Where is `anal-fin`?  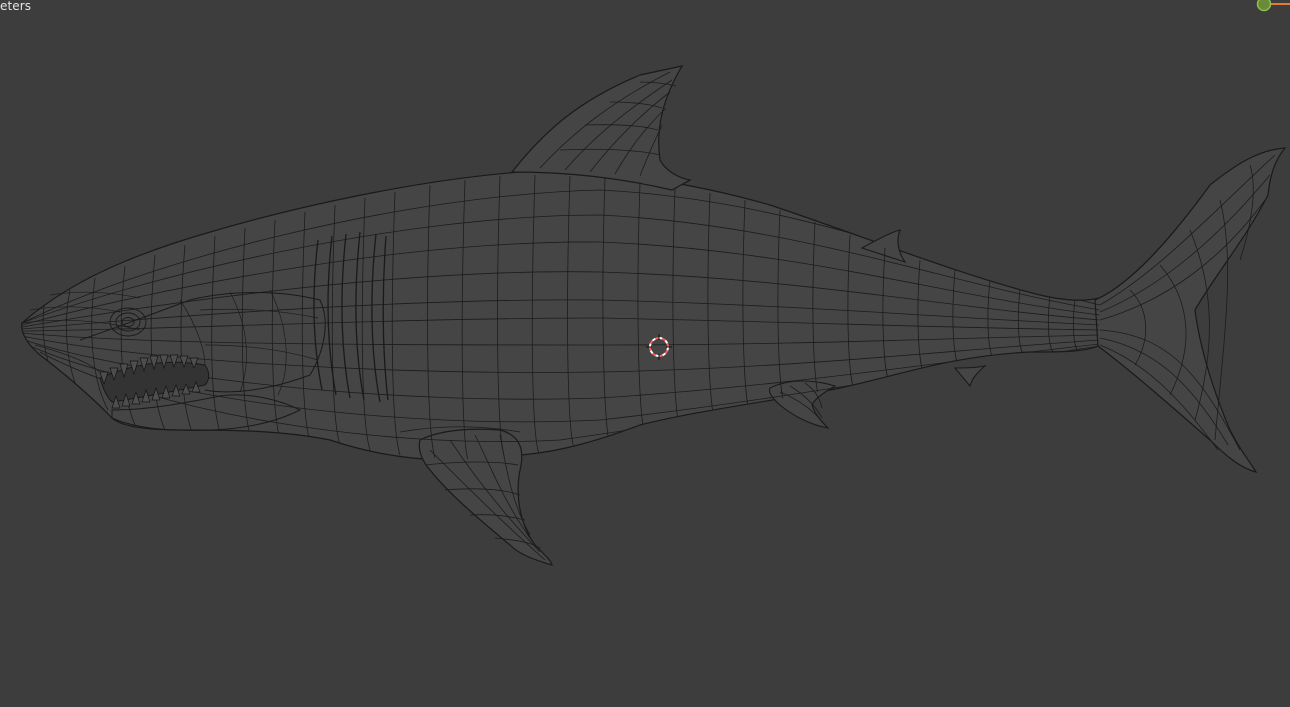
anal-fin is located at coordinates (970, 376).